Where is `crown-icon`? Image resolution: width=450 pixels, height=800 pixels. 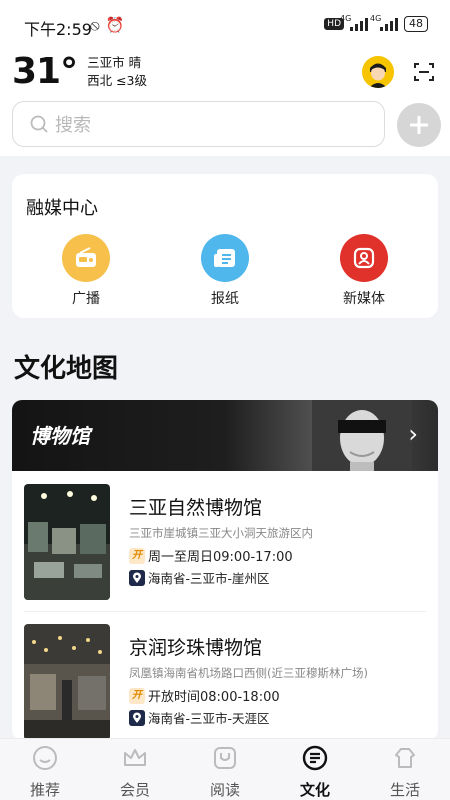
crown-icon is located at coordinates (135, 757).